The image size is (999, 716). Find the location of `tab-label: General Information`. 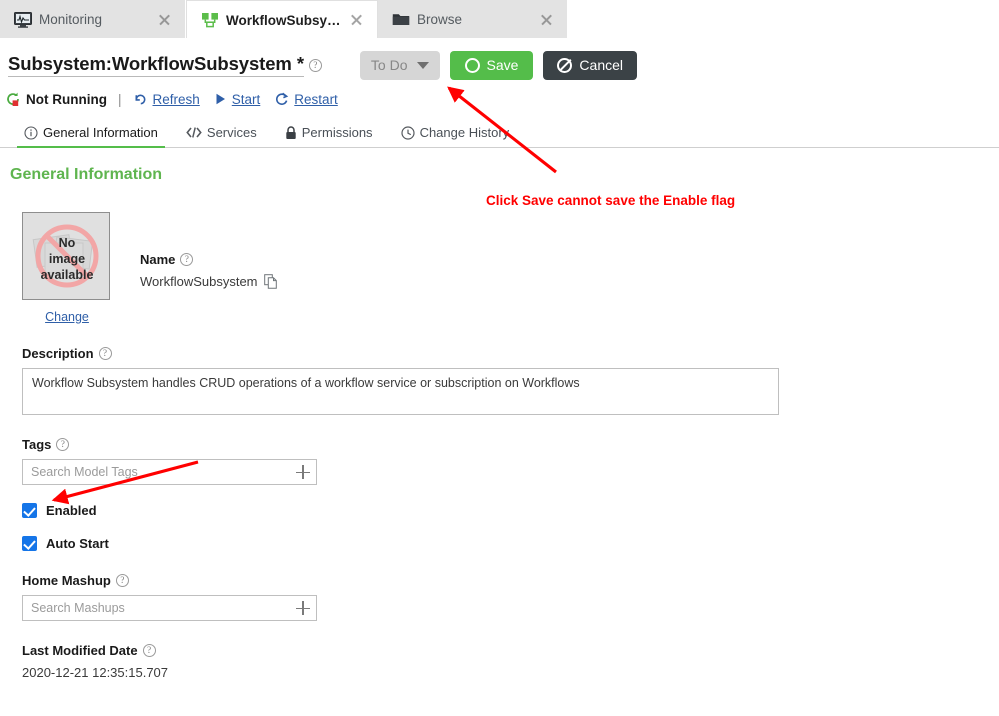

tab-label: General Information is located at coordinates (100, 132).